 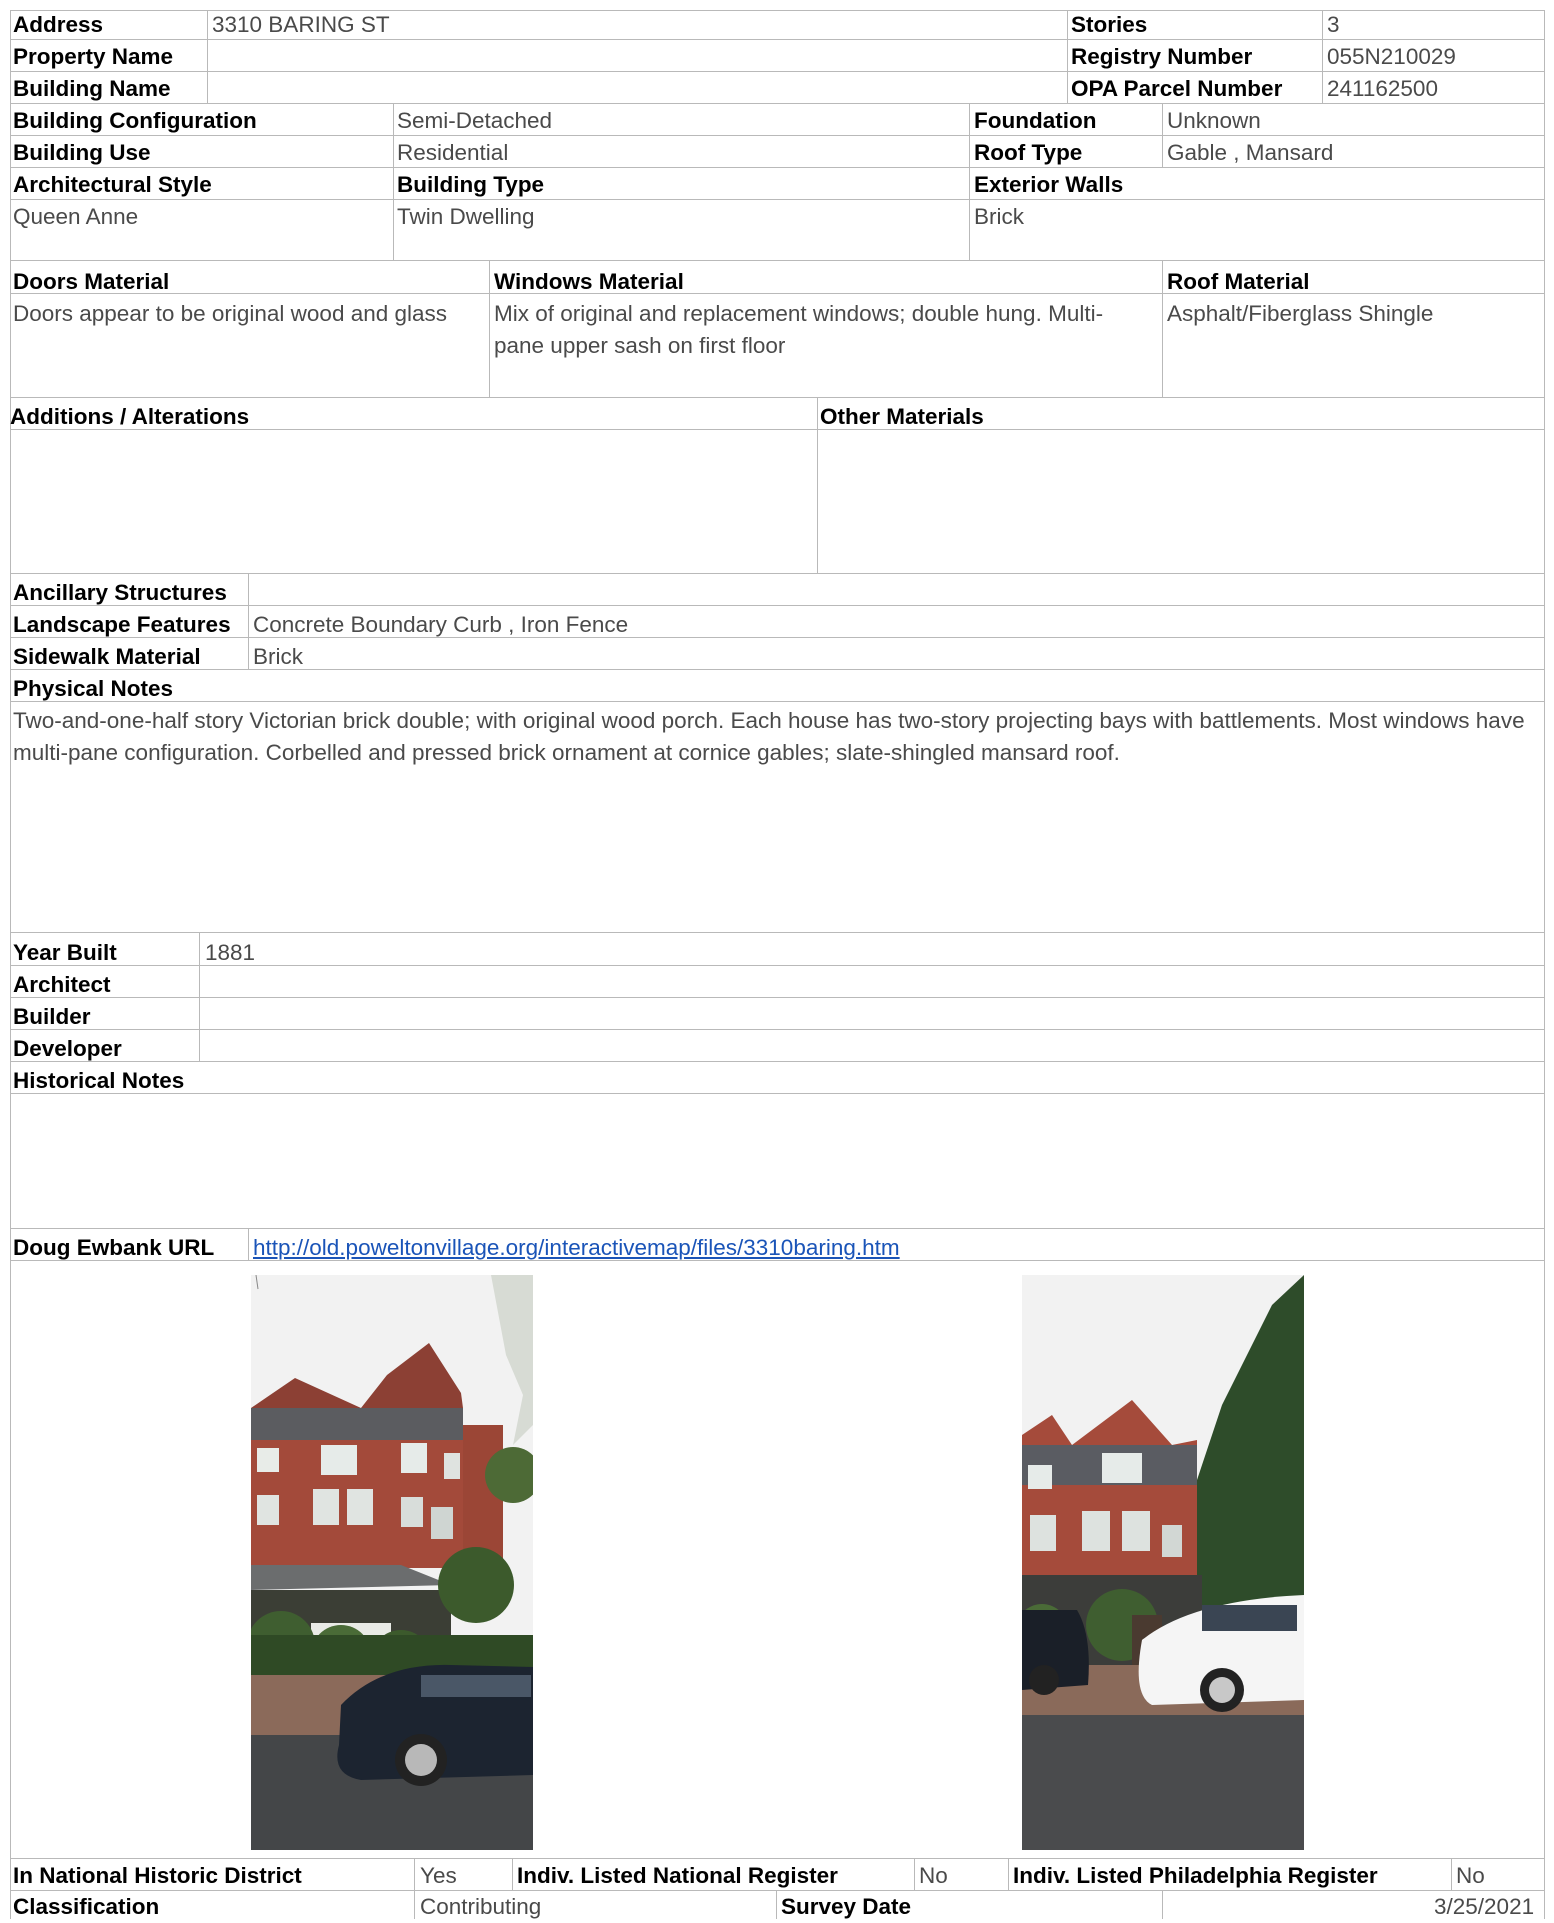 I want to click on roof-material-label: Roof Material, so click(x=1238, y=281).